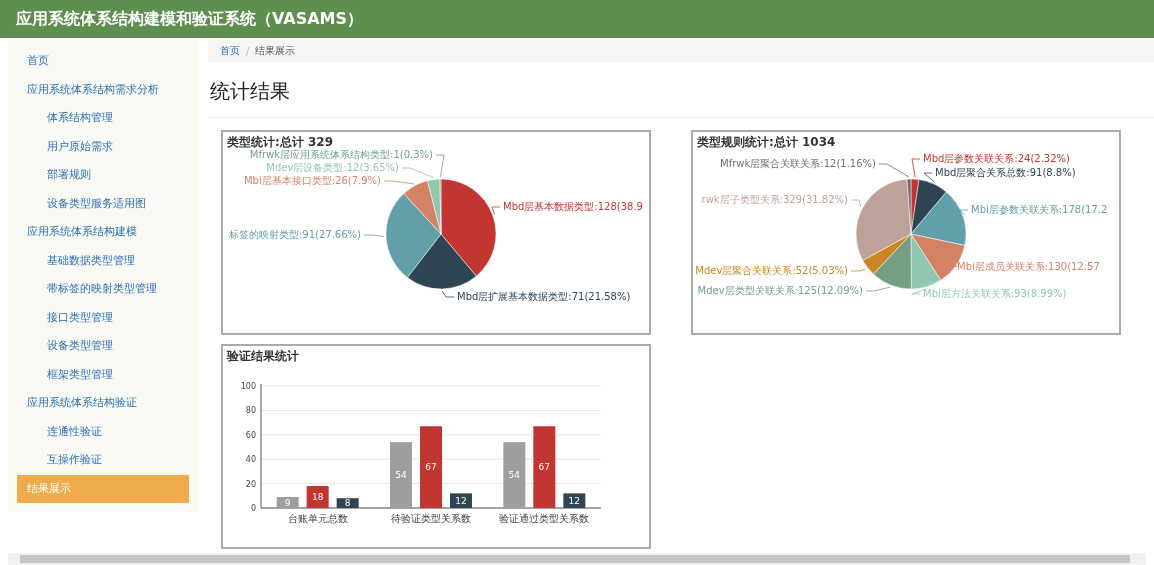 The height and width of the screenshot is (565, 1154). I want to click on app-title: 应用系统体系结构建模和验证系统（VASAMS）, so click(190, 19).